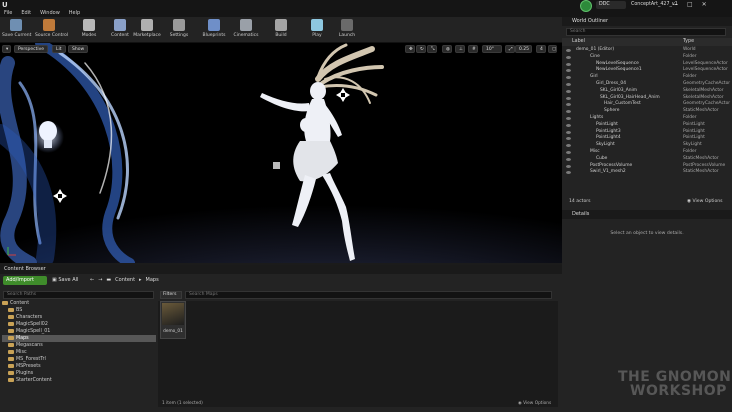 Image resolution: width=732 pixels, height=412 pixels. Describe the element at coordinates (79, 352) in the screenshot. I see `folder-misc: Misc` at that location.